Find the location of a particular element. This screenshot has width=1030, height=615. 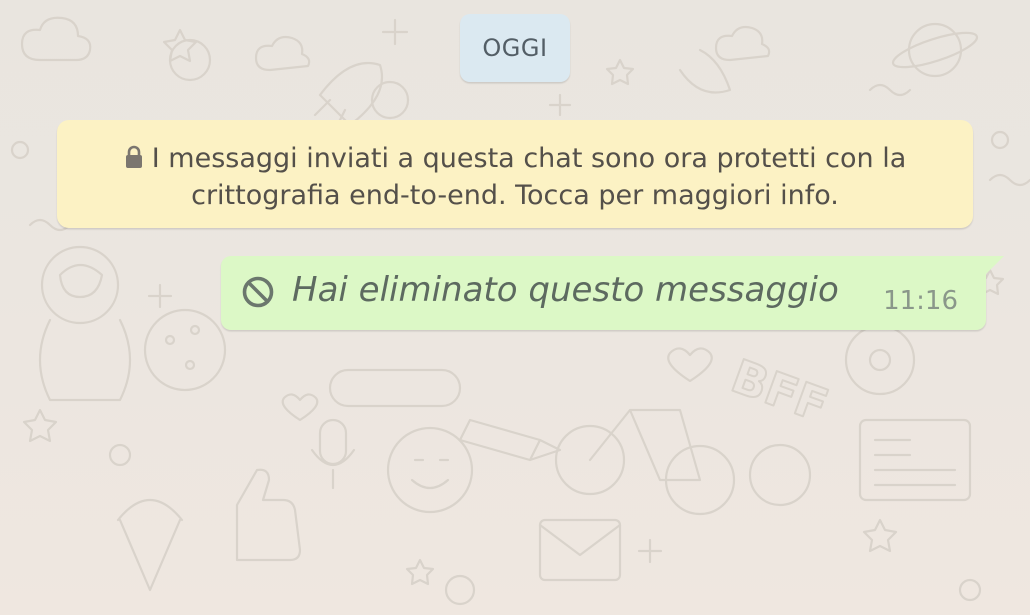

bicycle-frame-doodle is located at coordinates (645, 445).